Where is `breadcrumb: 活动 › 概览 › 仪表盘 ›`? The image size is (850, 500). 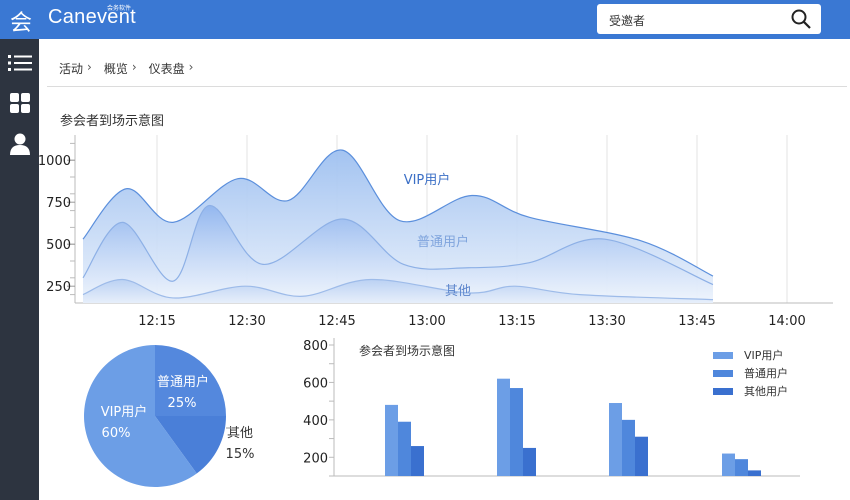
breadcrumb: 活动 › 概览 › 仪表盘 › is located at coordinates (129, 68).